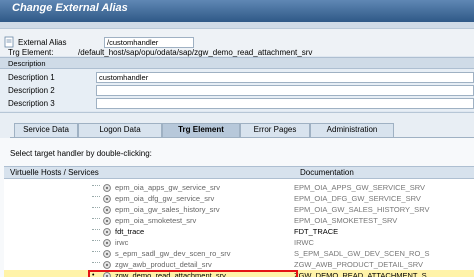  What do you see at coordinates (122, 242) in the screenshot?
I see `service-name: irwc` at bounding box center [122, 242].